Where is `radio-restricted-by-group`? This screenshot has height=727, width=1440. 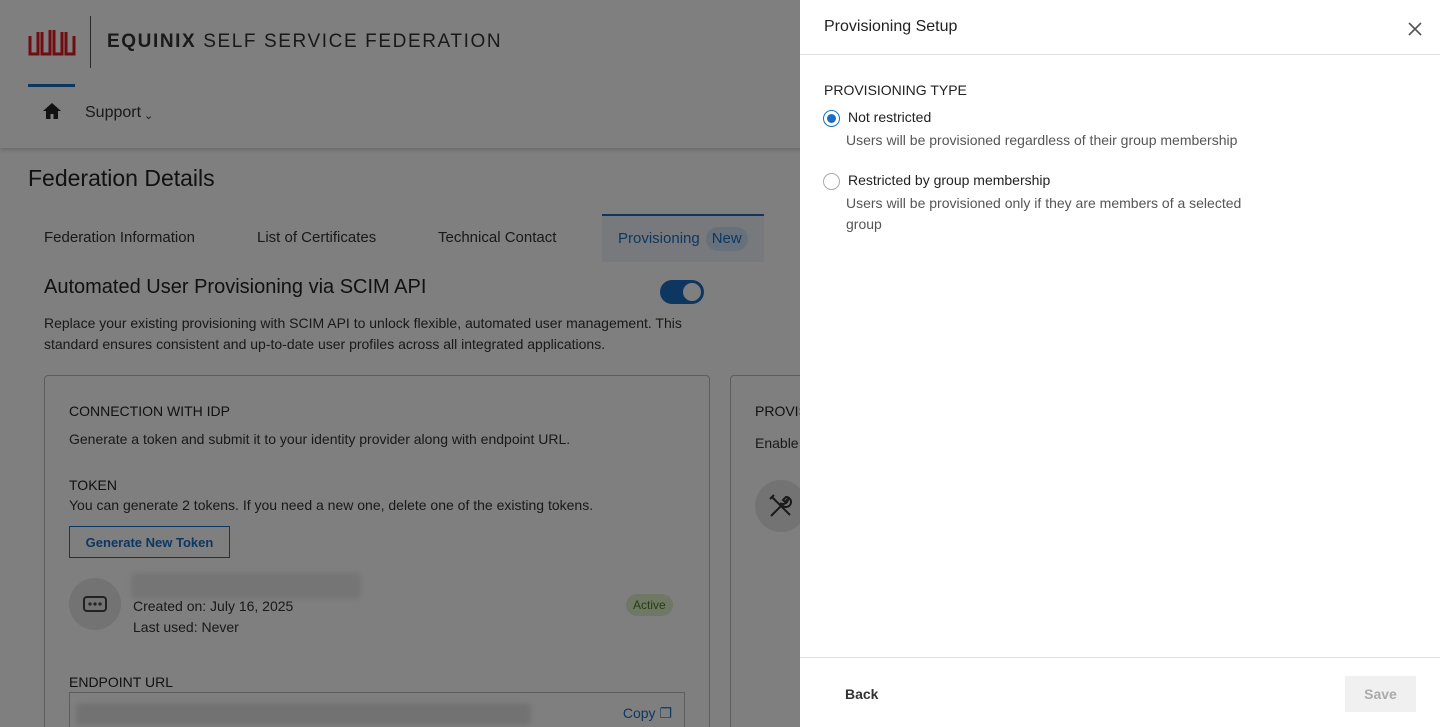 radio-restricted-by-group is located at coordinates (831, 181).